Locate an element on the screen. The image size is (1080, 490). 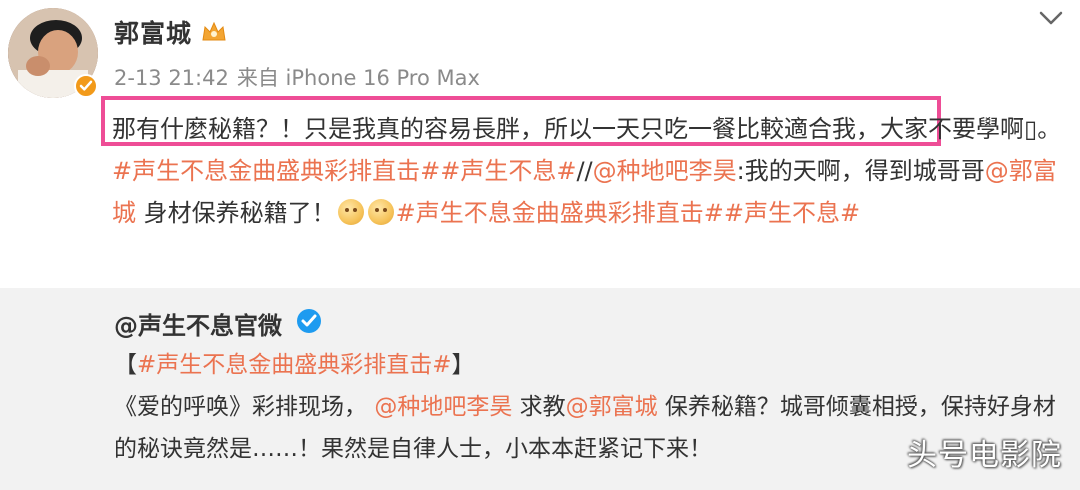
post-source: 来自 iPhone 16 Pro Max is located at coordinates (358, 78).